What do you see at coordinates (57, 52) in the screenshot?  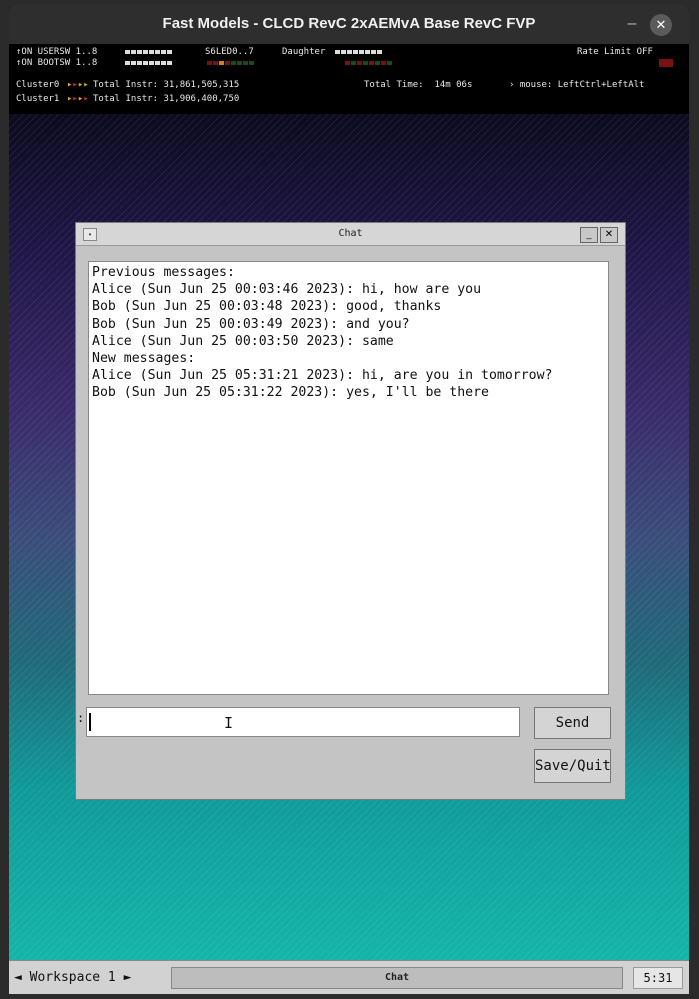 I see `usersw-label: ↑ON USERSW 1..8` at bounding box center [57, 52].